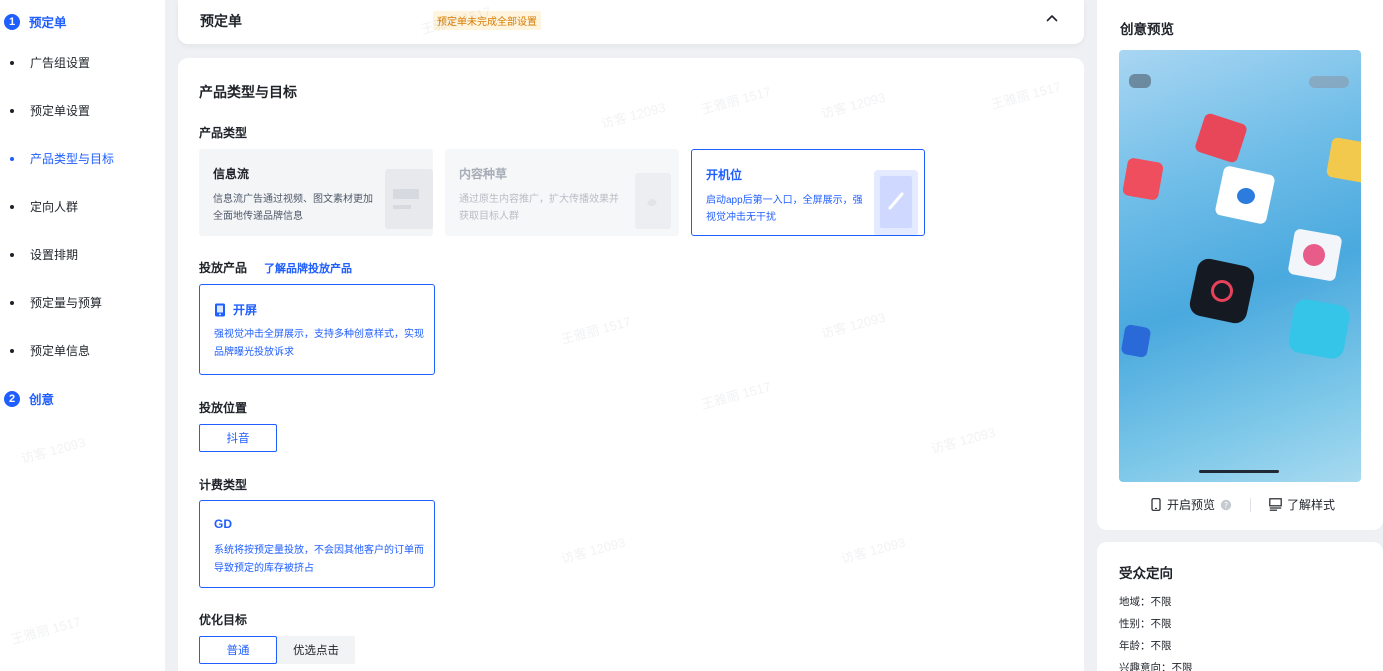  I want to click on phone-icon, so click(220, 309).